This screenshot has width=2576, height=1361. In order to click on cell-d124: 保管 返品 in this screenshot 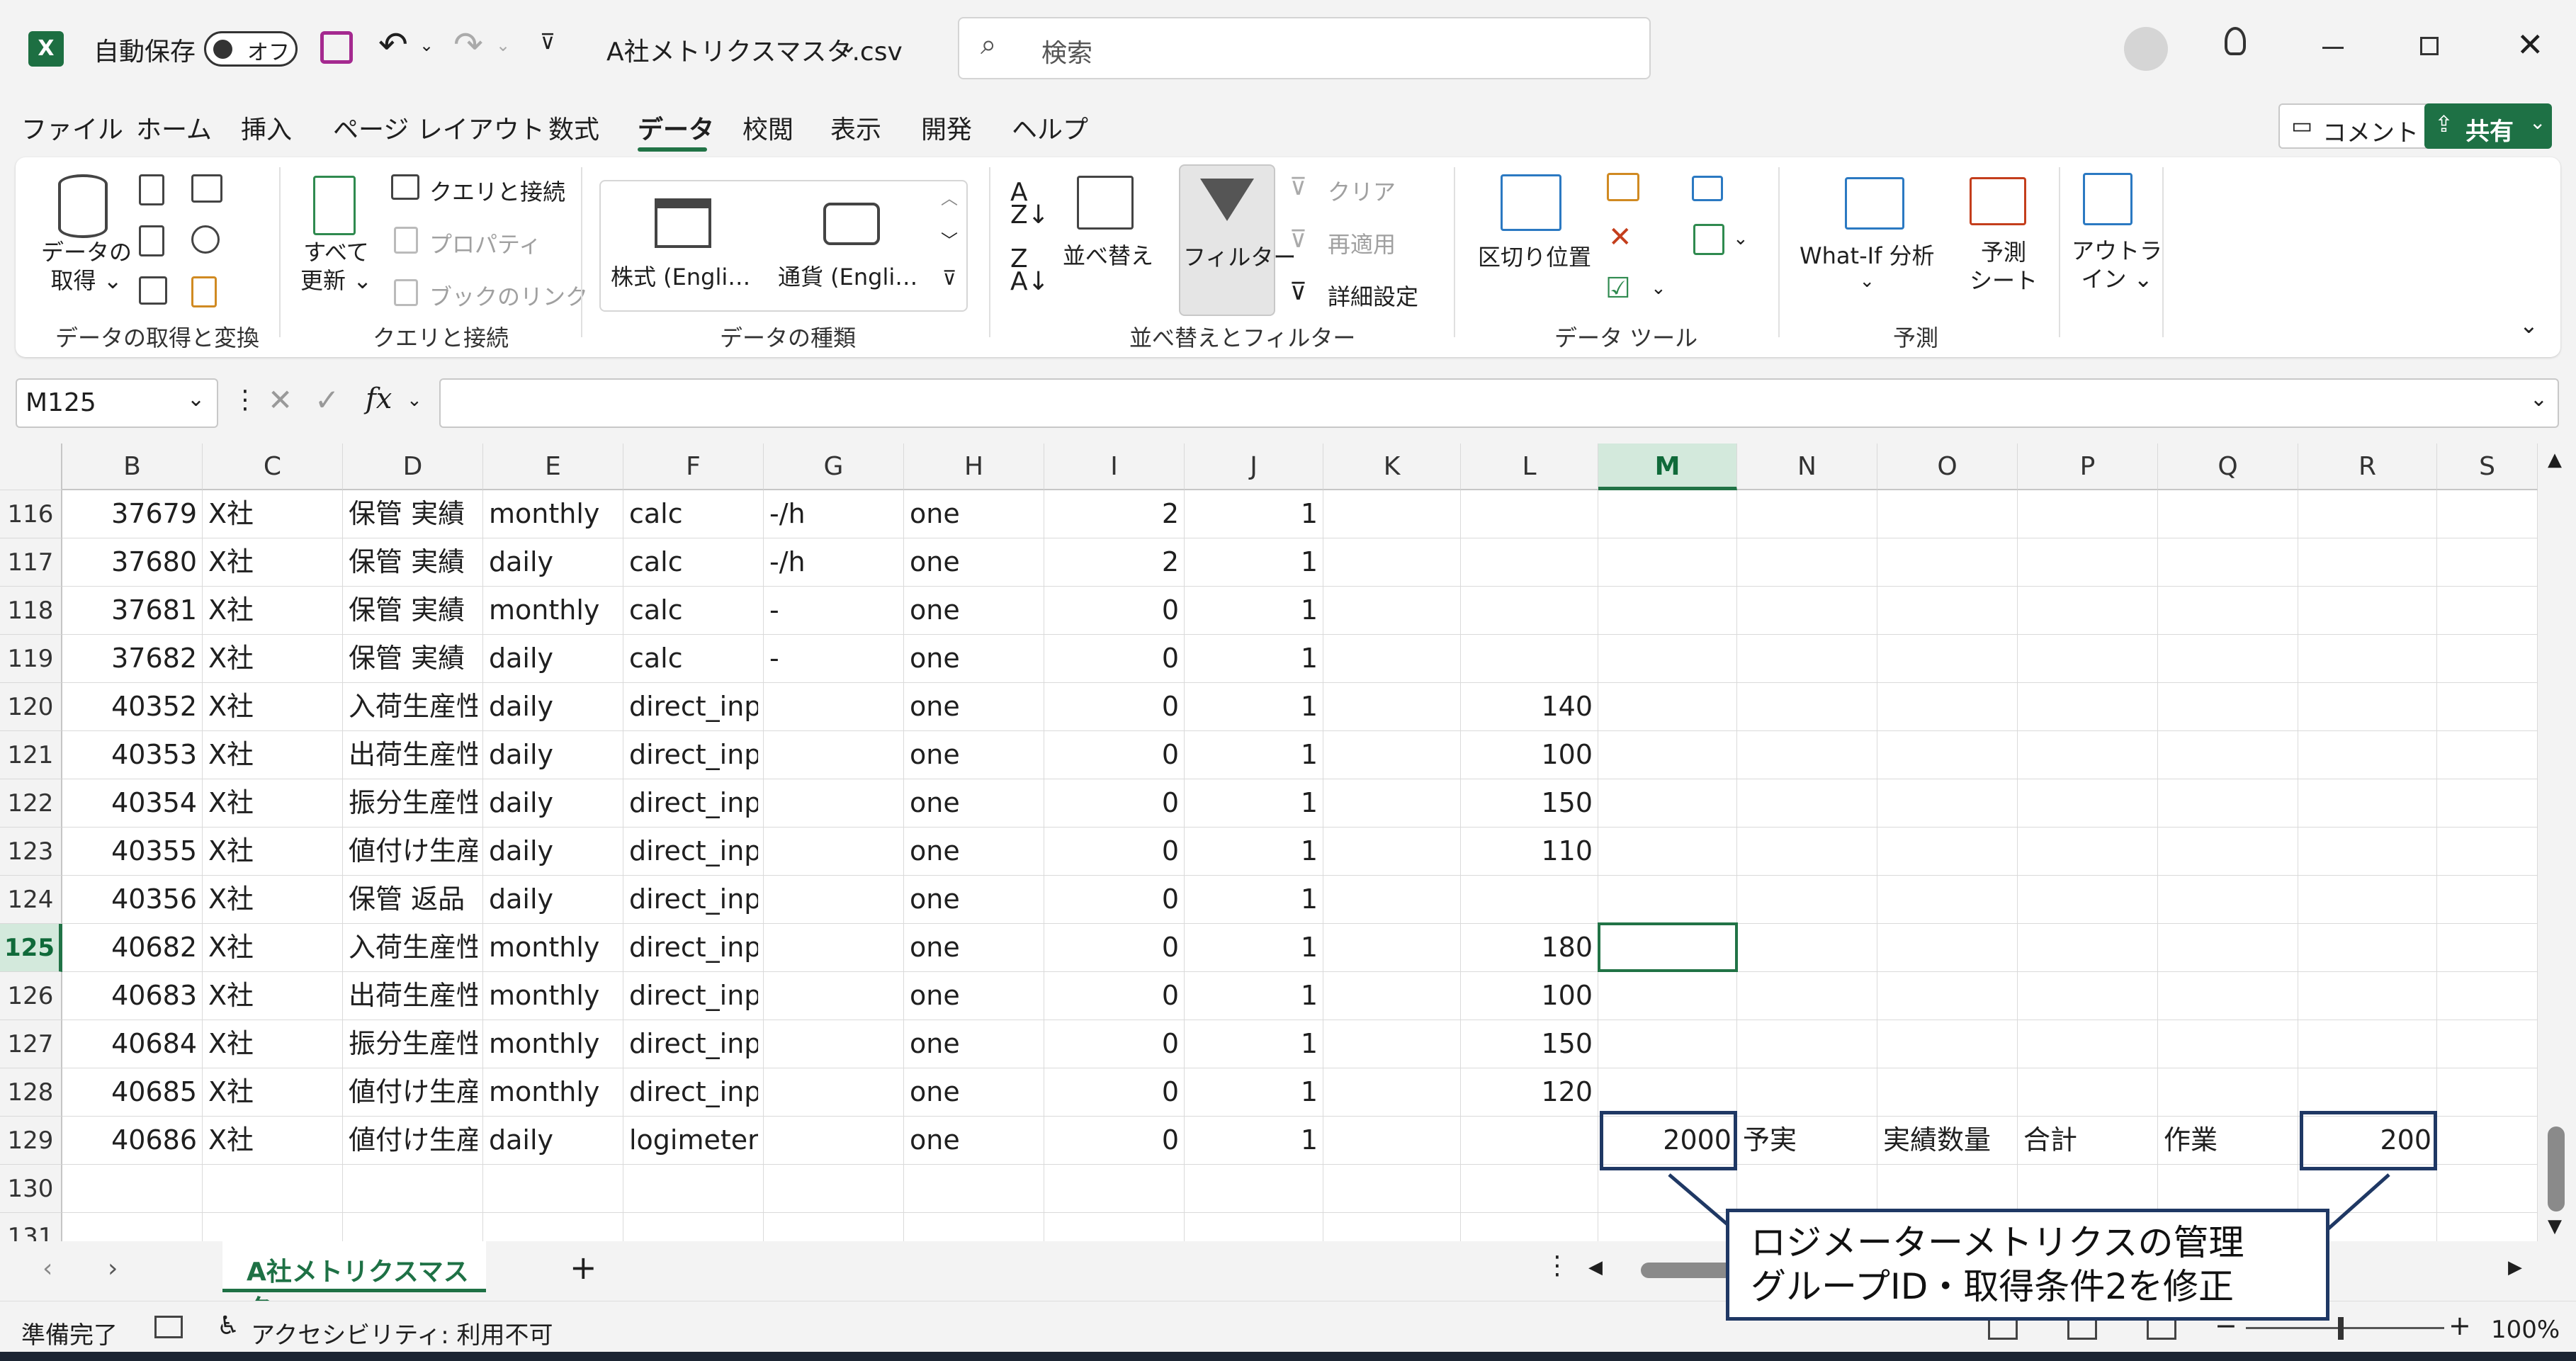, I will do `click(413, 899)`.